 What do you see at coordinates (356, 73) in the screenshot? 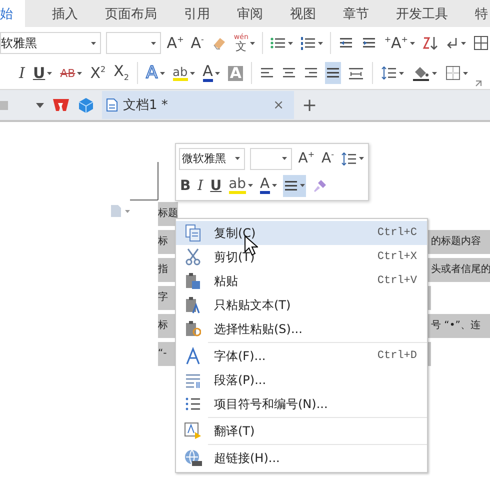
I see `distributed-align-icon` at bounding box center [356, 73].